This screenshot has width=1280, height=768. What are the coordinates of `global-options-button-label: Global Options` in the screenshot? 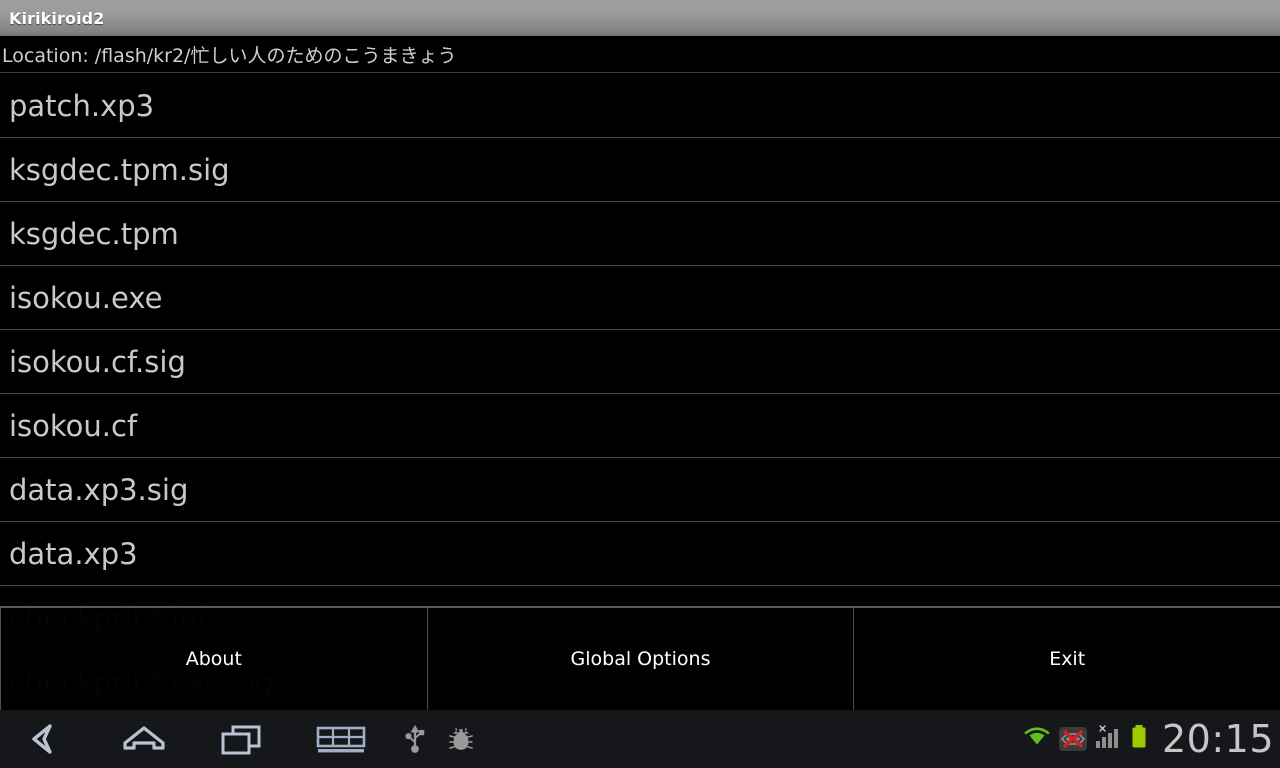 It's located at (640, 659).